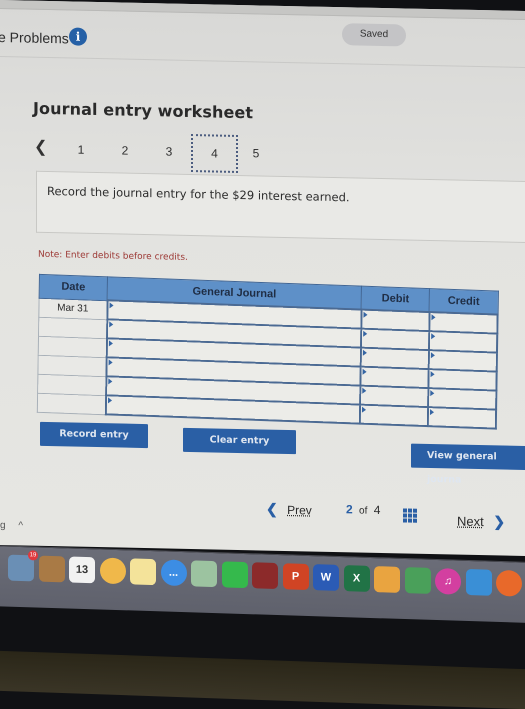  What do you see at coordinates (51, 569) in the screenshot?
I see `dock-contacts-icon` at bounding box center [51, 569].